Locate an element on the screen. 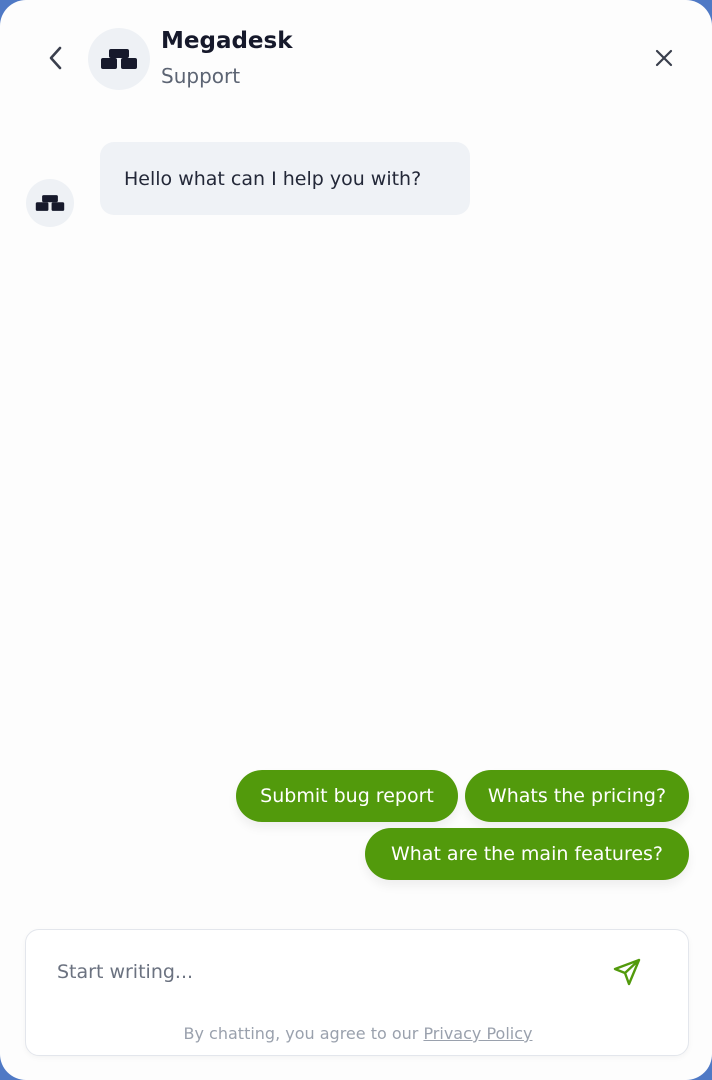 The image size is (712, 1080). brand-name: Megadesk is located at coordinates (227, 41).